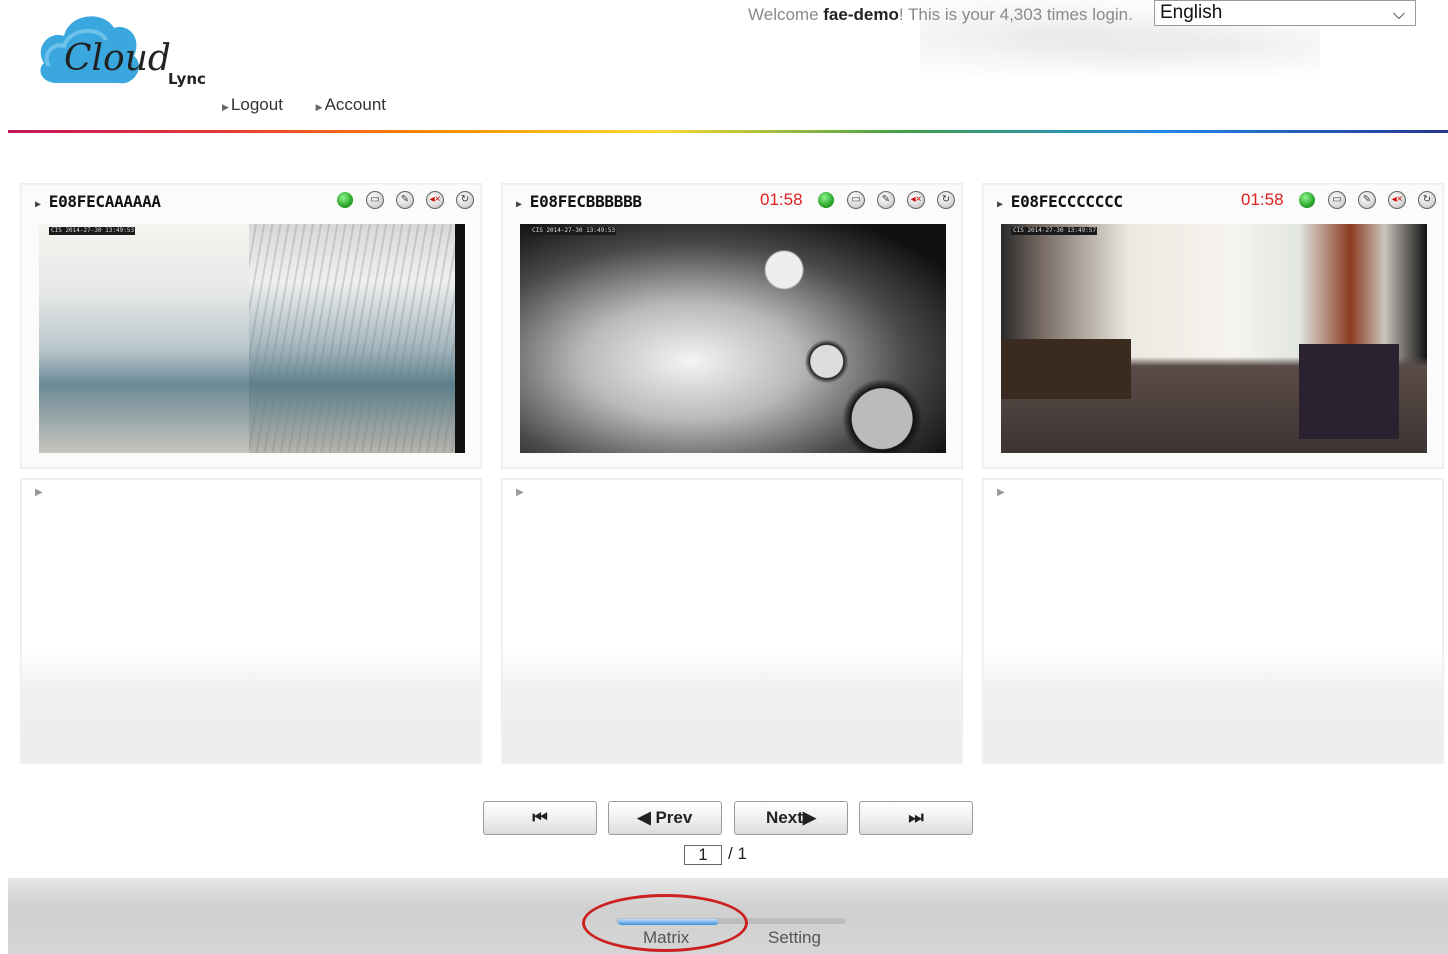  What do you see at coordinates (1214, 338) in the screenshot?
I see `camera-video-feed: CIS 2014-27-30 13:49:57` at bounding box center [1214, 338].